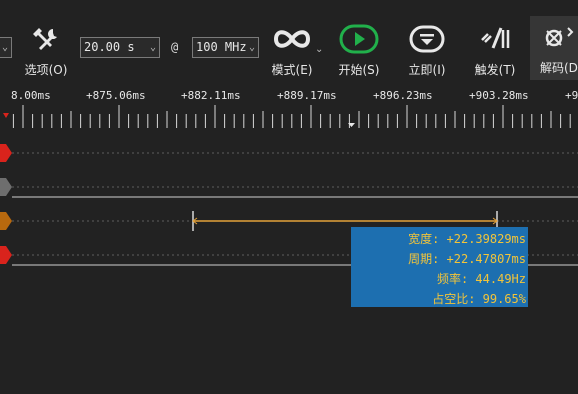 This screenshot has width=578, height=394. I want to click on duration-select: 20.00 s ⌄, so click(120, 47).